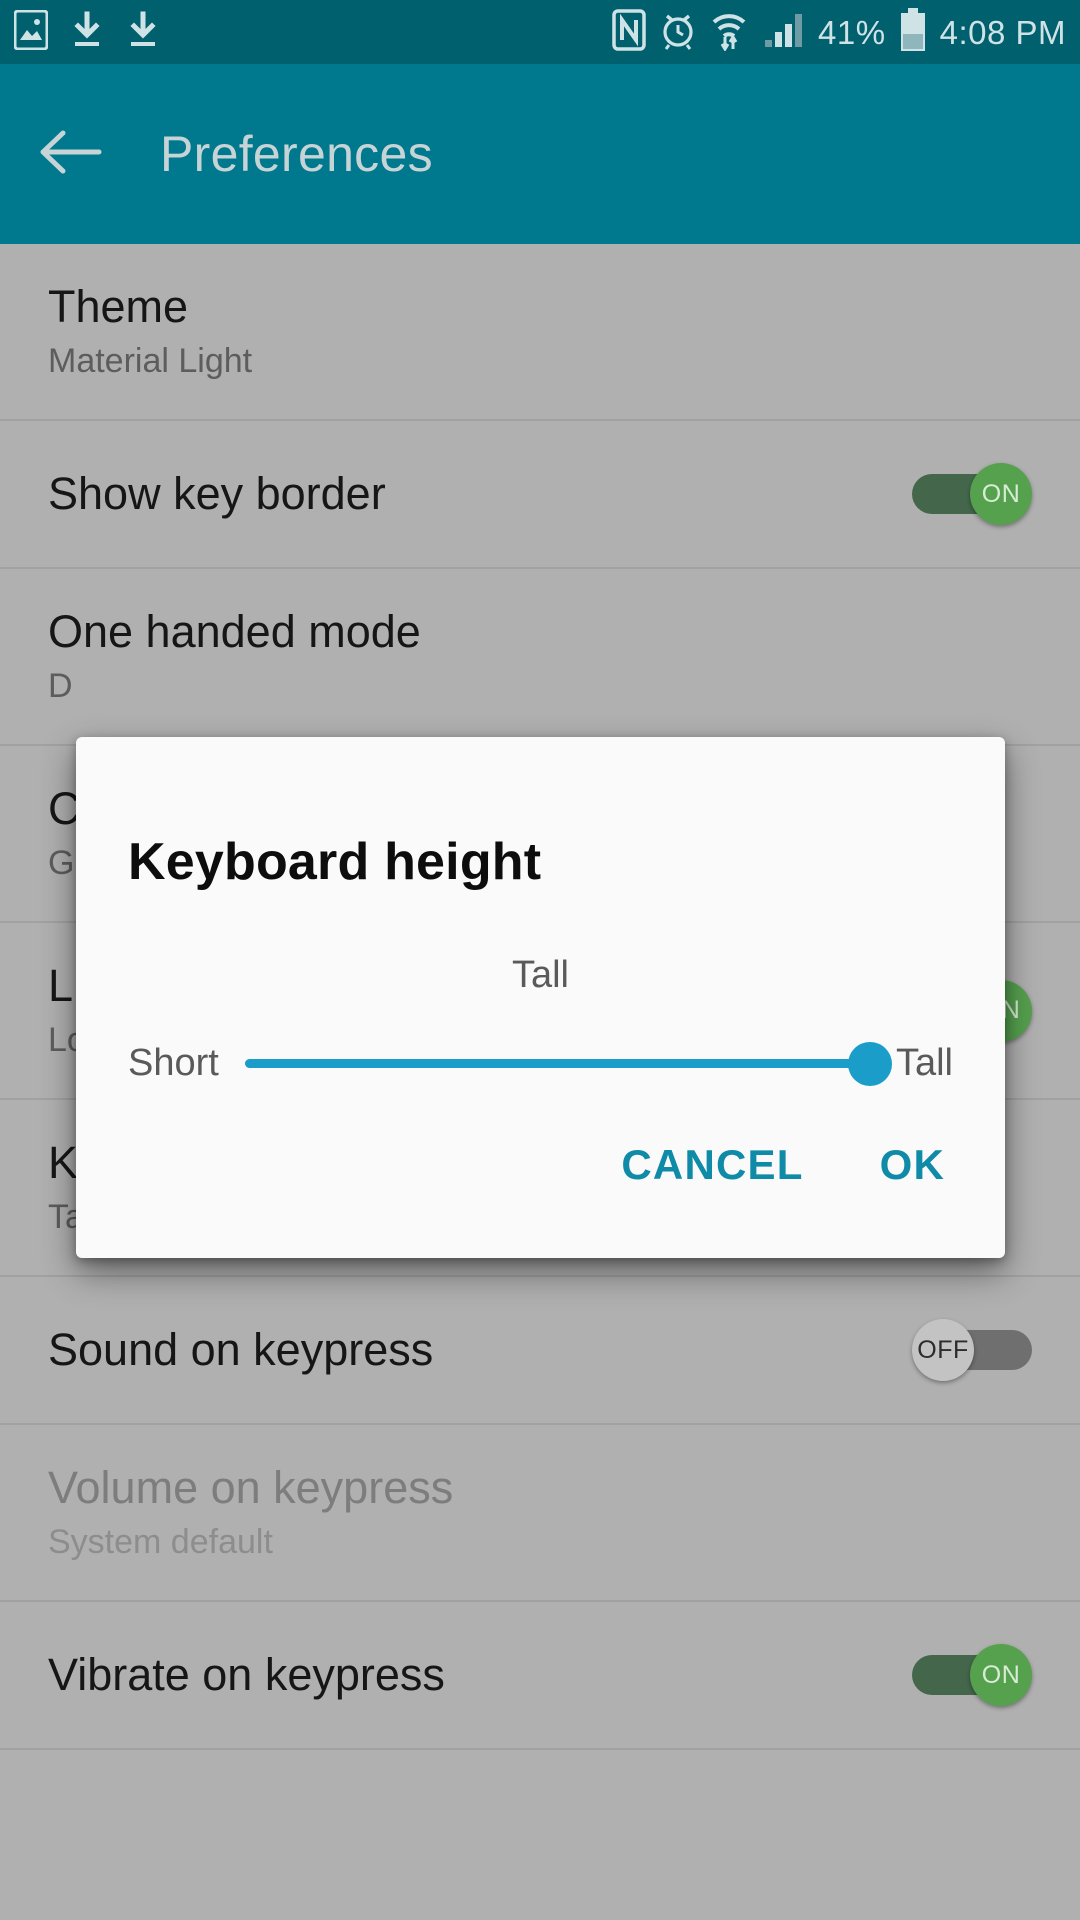 The width and height of the screenshot is (1080, 1920). I want to click on dialog-current-value: Tall, so click(540, 975).